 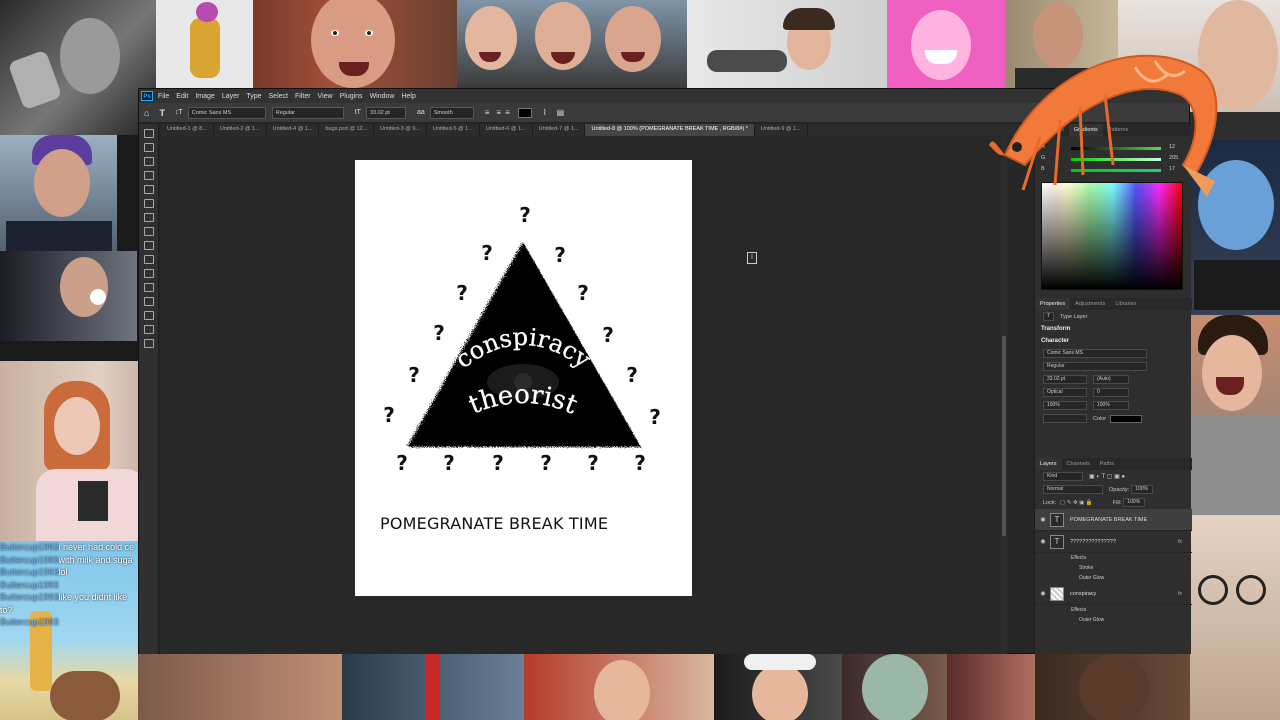 I want to click on fill-field: 100%, so click(x=1134, y=502).